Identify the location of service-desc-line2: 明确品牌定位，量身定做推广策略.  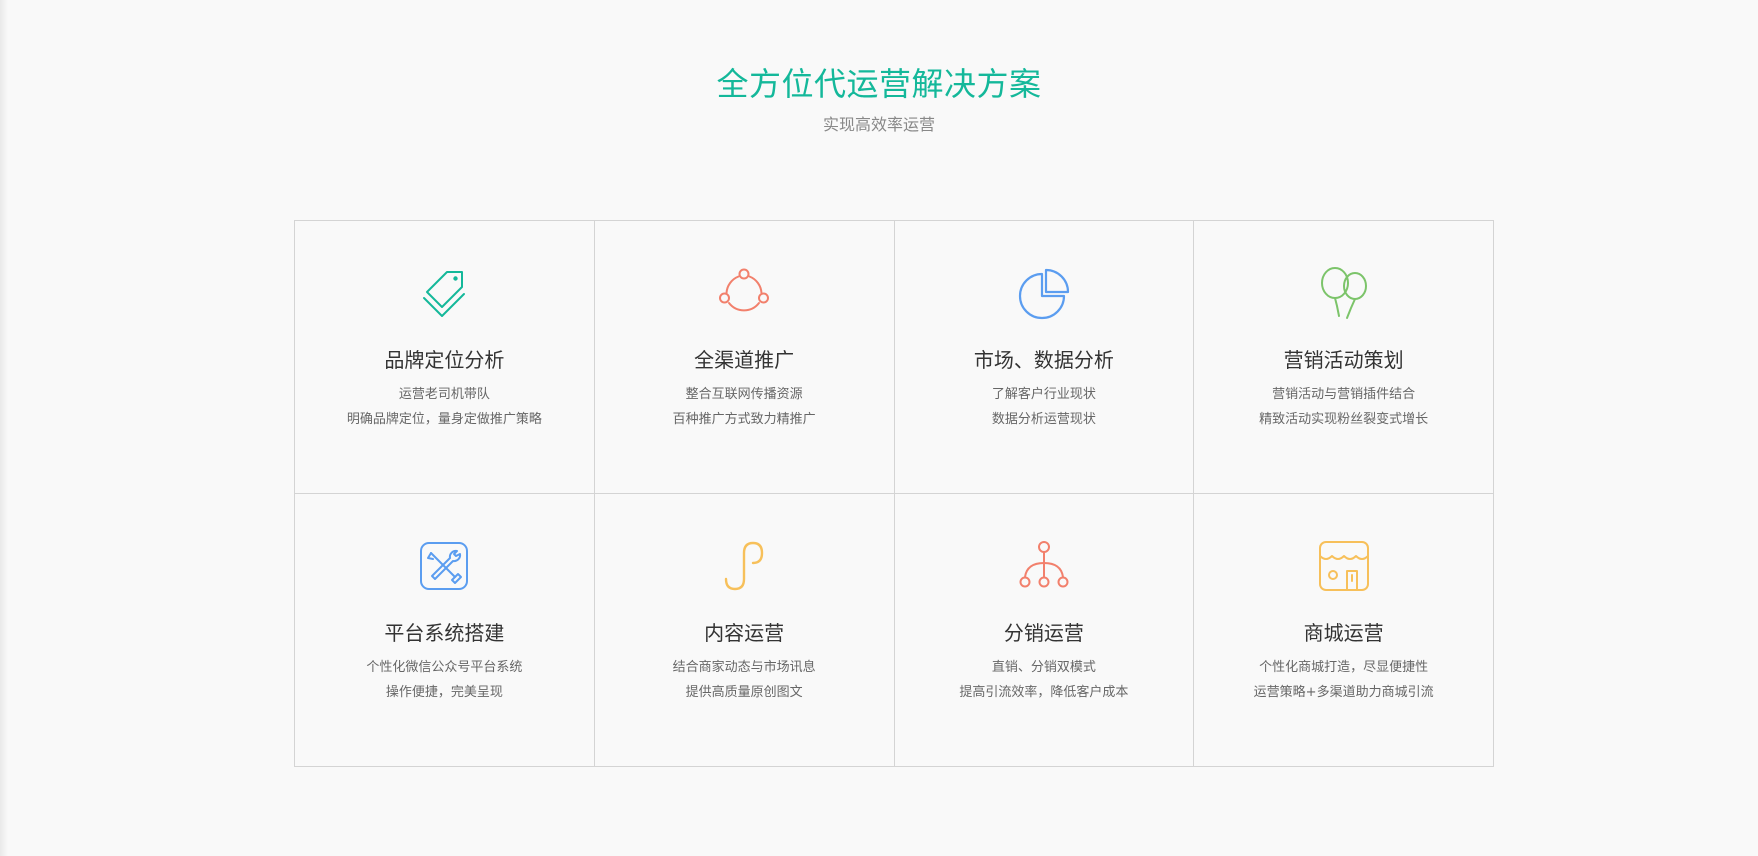
(444, 419).